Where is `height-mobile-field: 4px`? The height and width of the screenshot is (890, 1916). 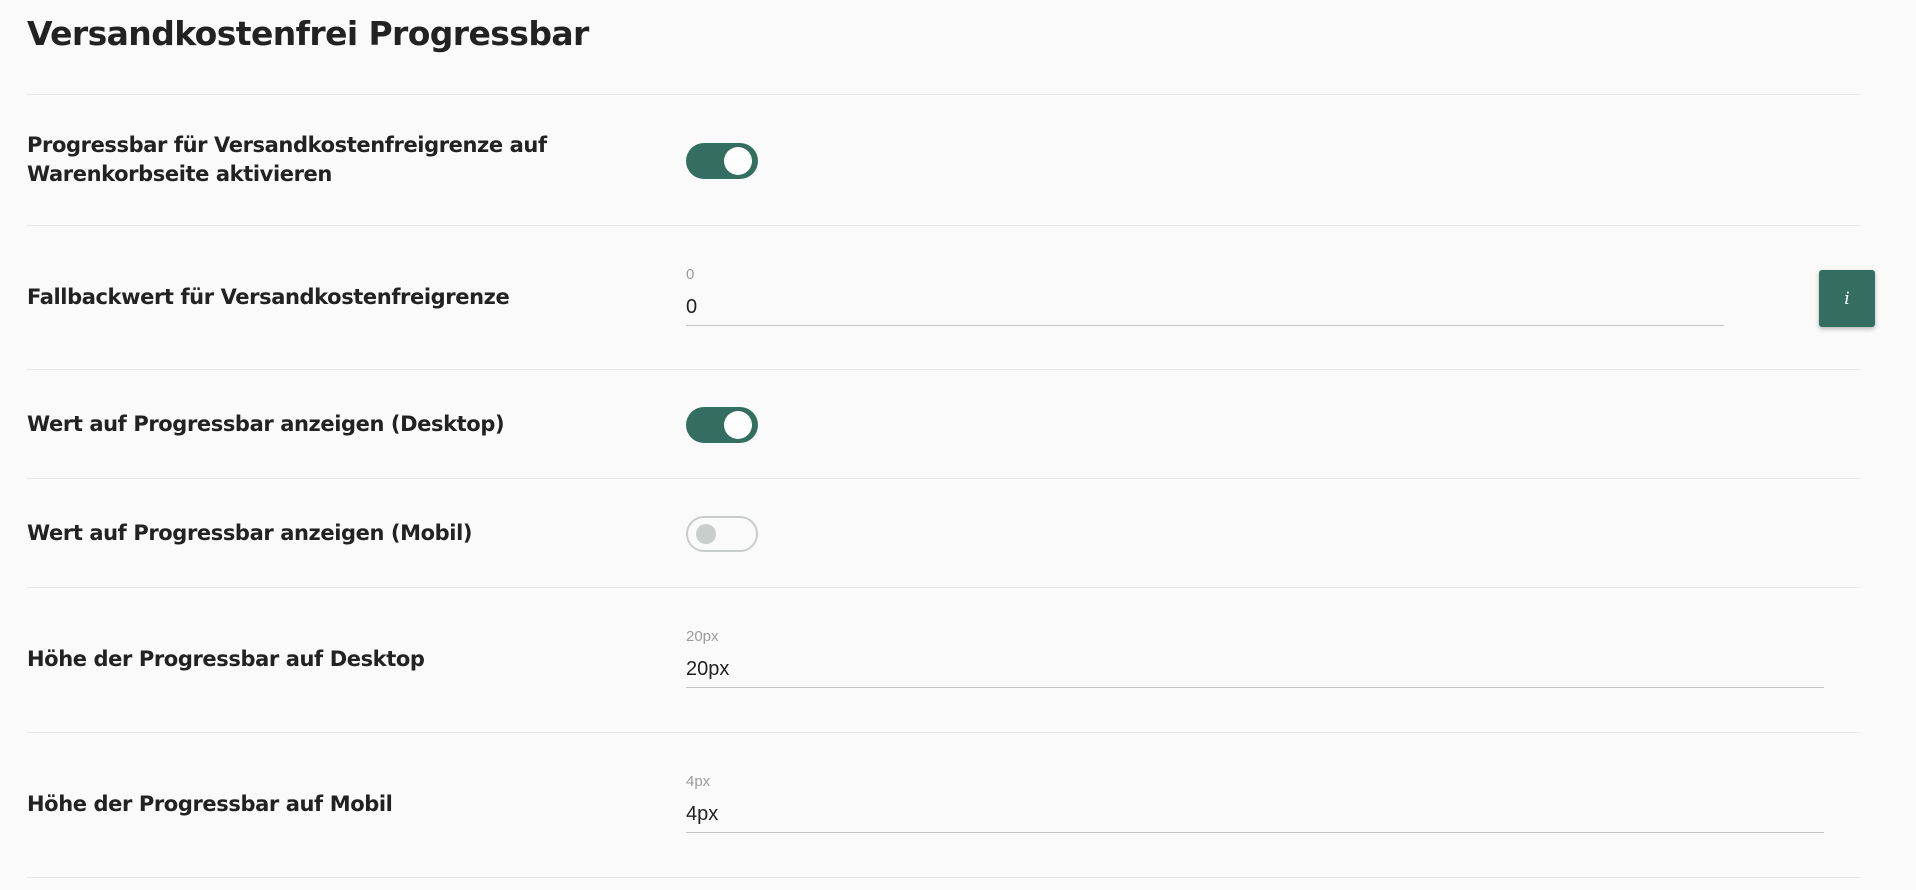 height-mobile-field: 4px is located at coordinates (1255, 807).